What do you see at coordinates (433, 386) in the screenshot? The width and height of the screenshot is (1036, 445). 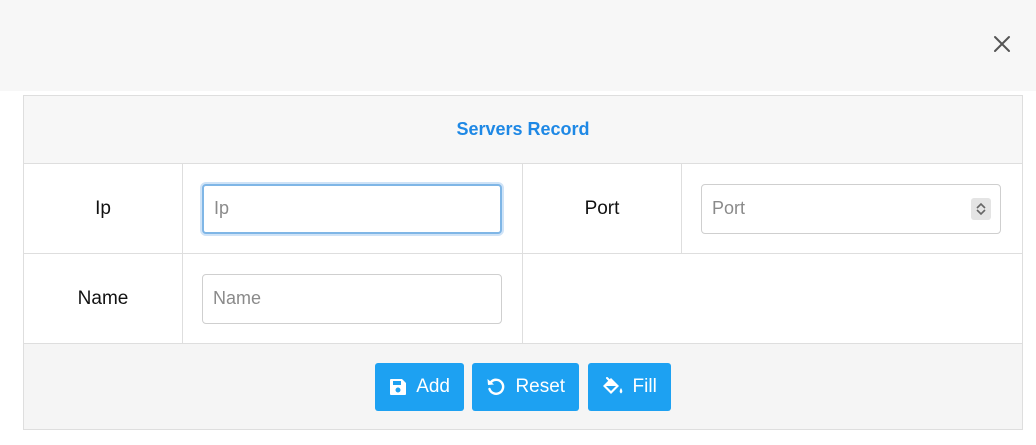 I see `add-button-label: Add` at bounding box center [433, 386].